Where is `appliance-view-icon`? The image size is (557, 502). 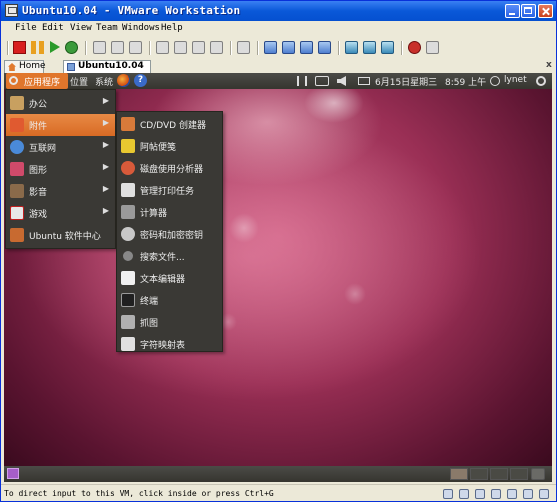 appliance-view-icon is located at coordinates (387, 47).